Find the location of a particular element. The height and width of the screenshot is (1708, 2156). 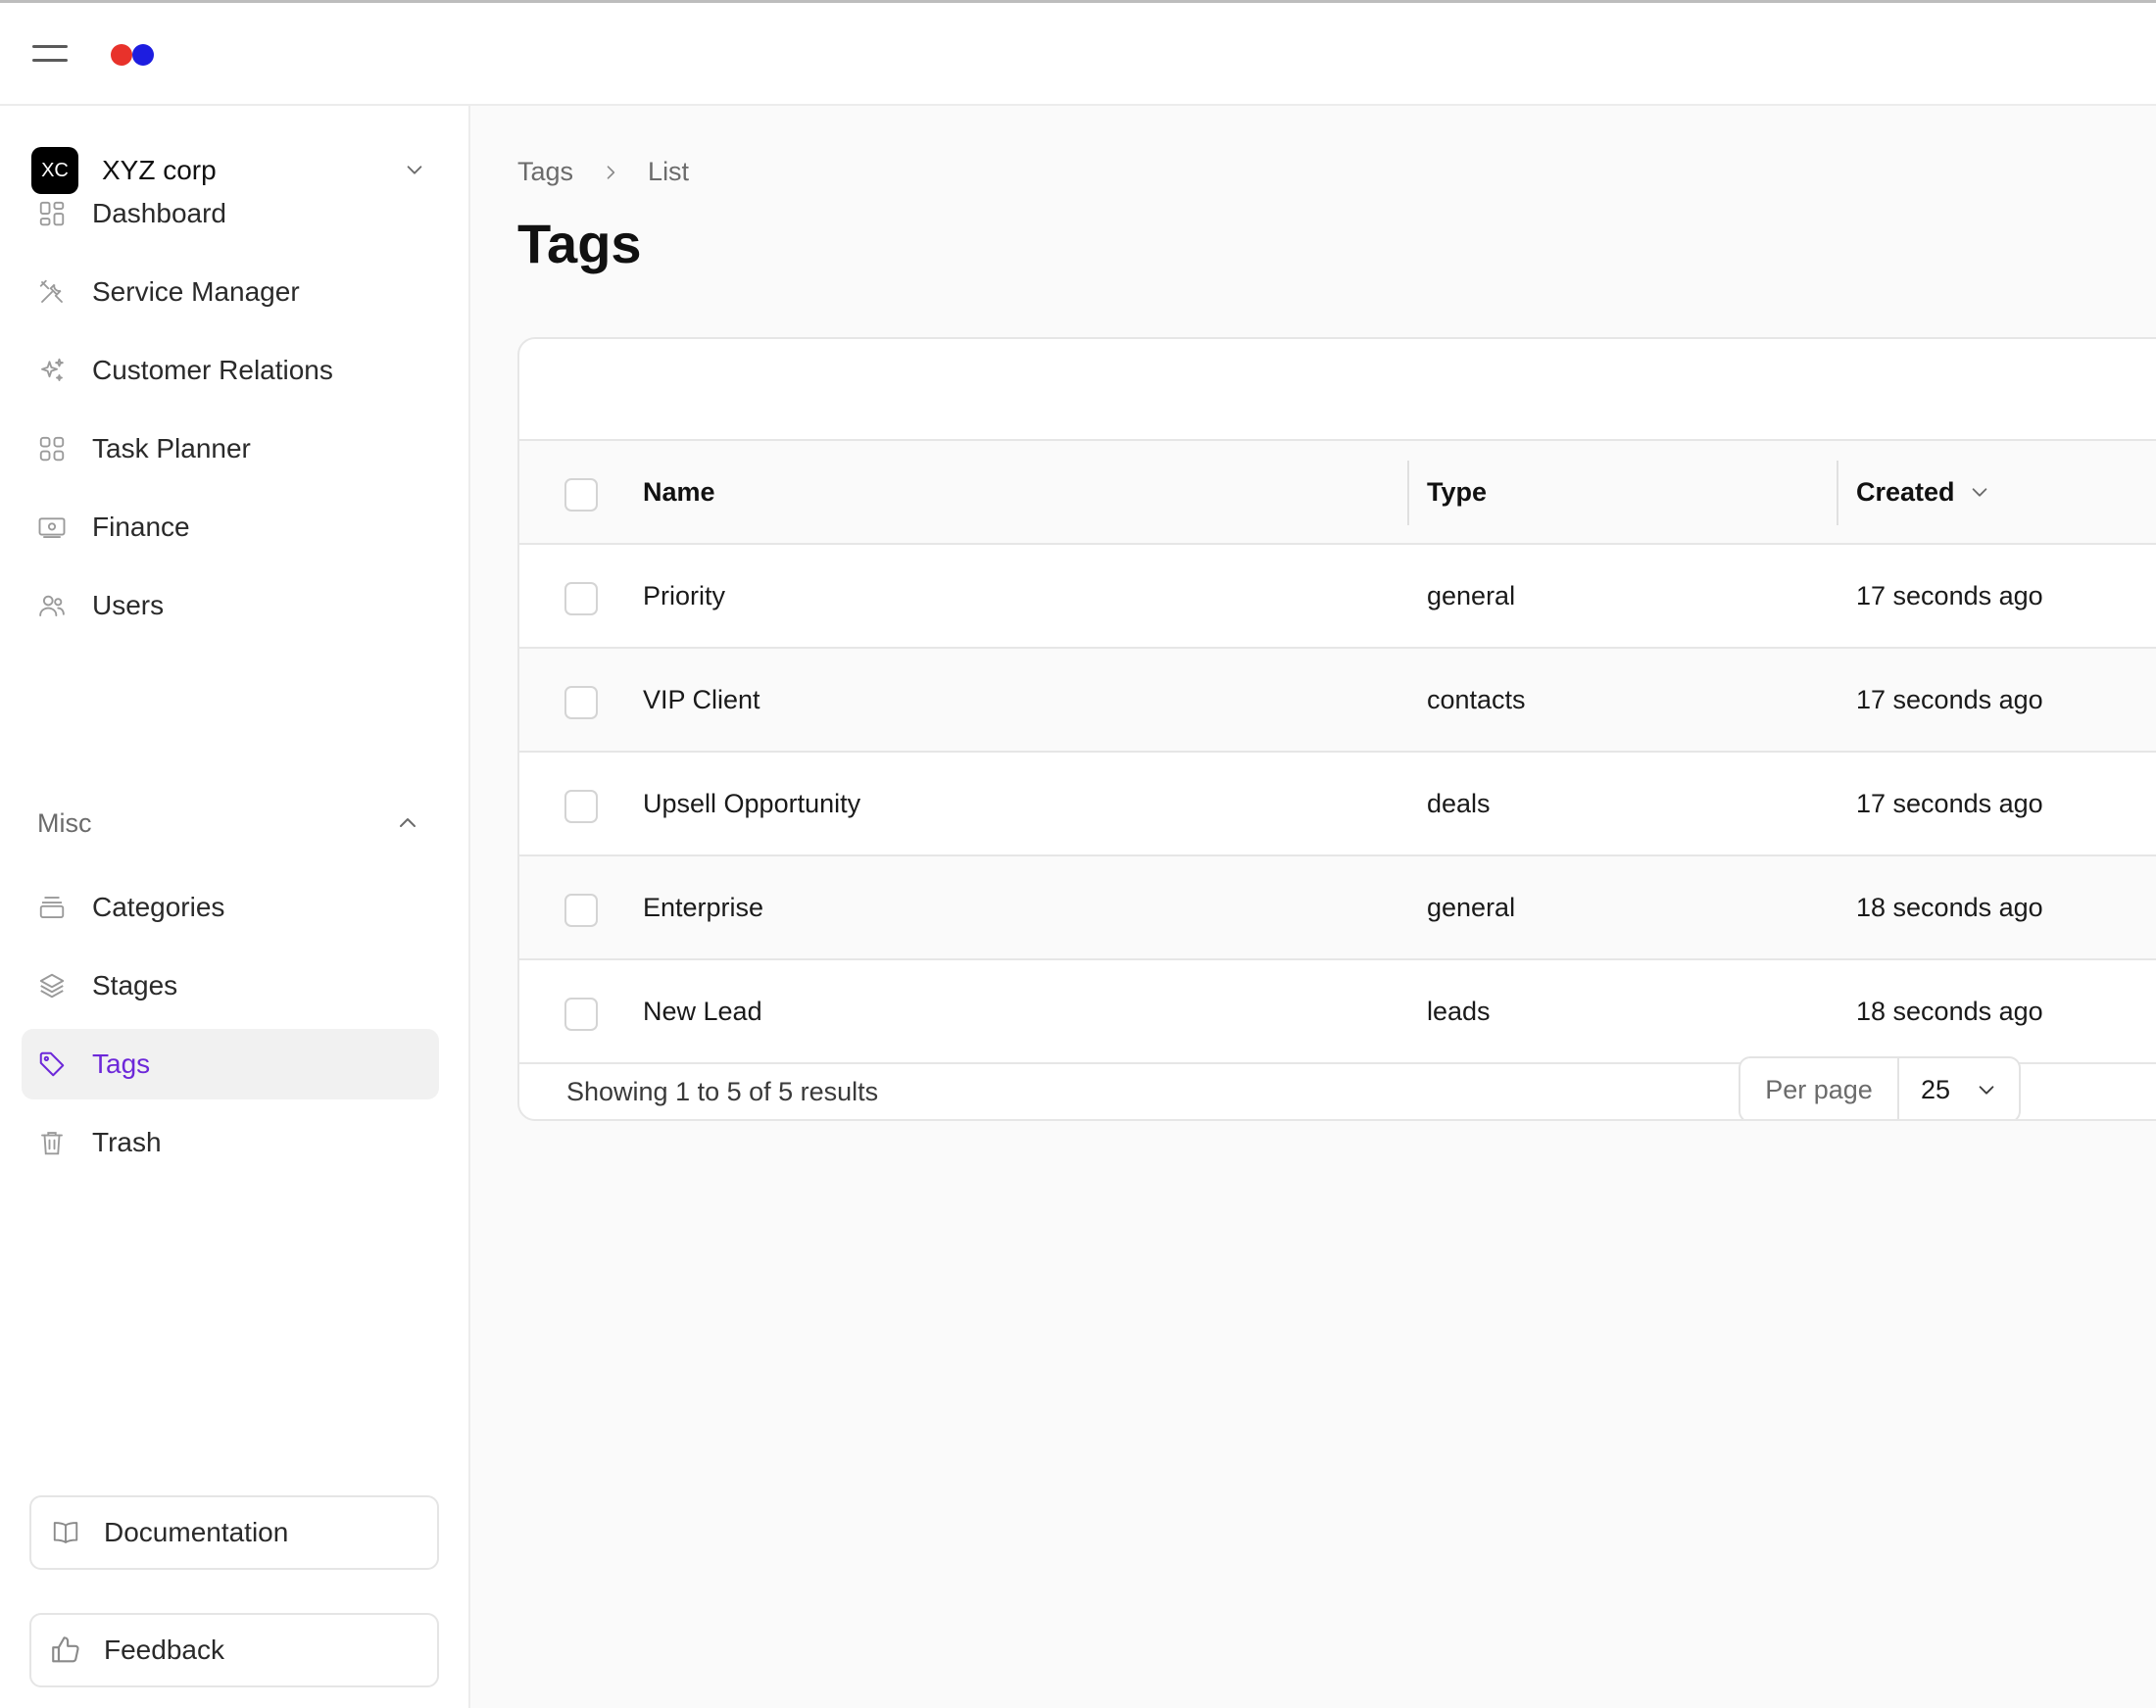

cell-name: New Lead is located at coordinates (702, 1011).